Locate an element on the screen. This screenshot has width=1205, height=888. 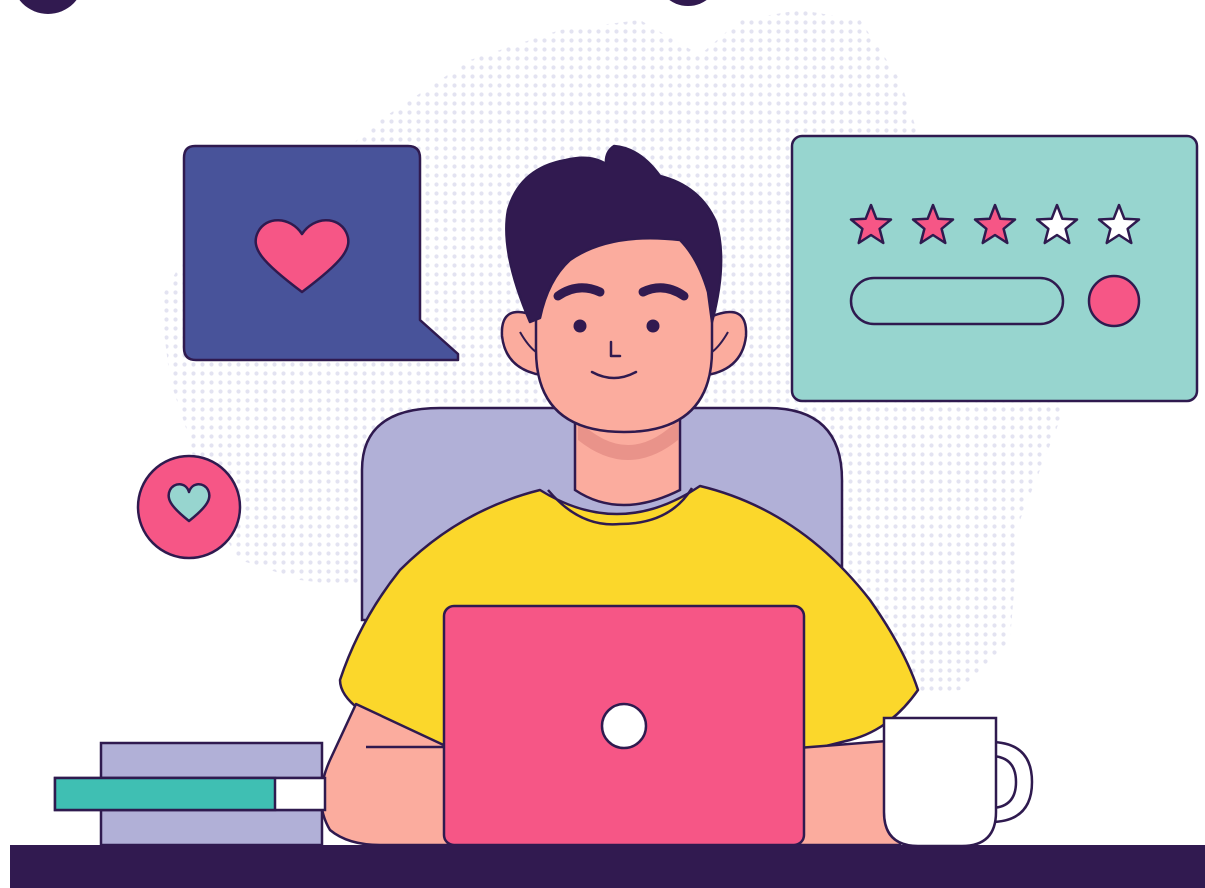
heart-chat-bubble-icon is located at coordinates (321, 253).